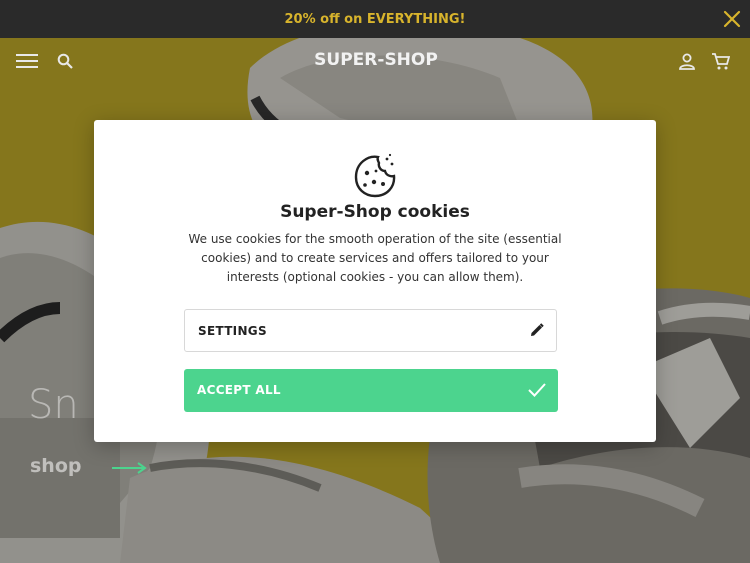 The width and height of the screenshot is (750, 563). I want to click on site-header: SUPER-SHOP, so click(375, 61).